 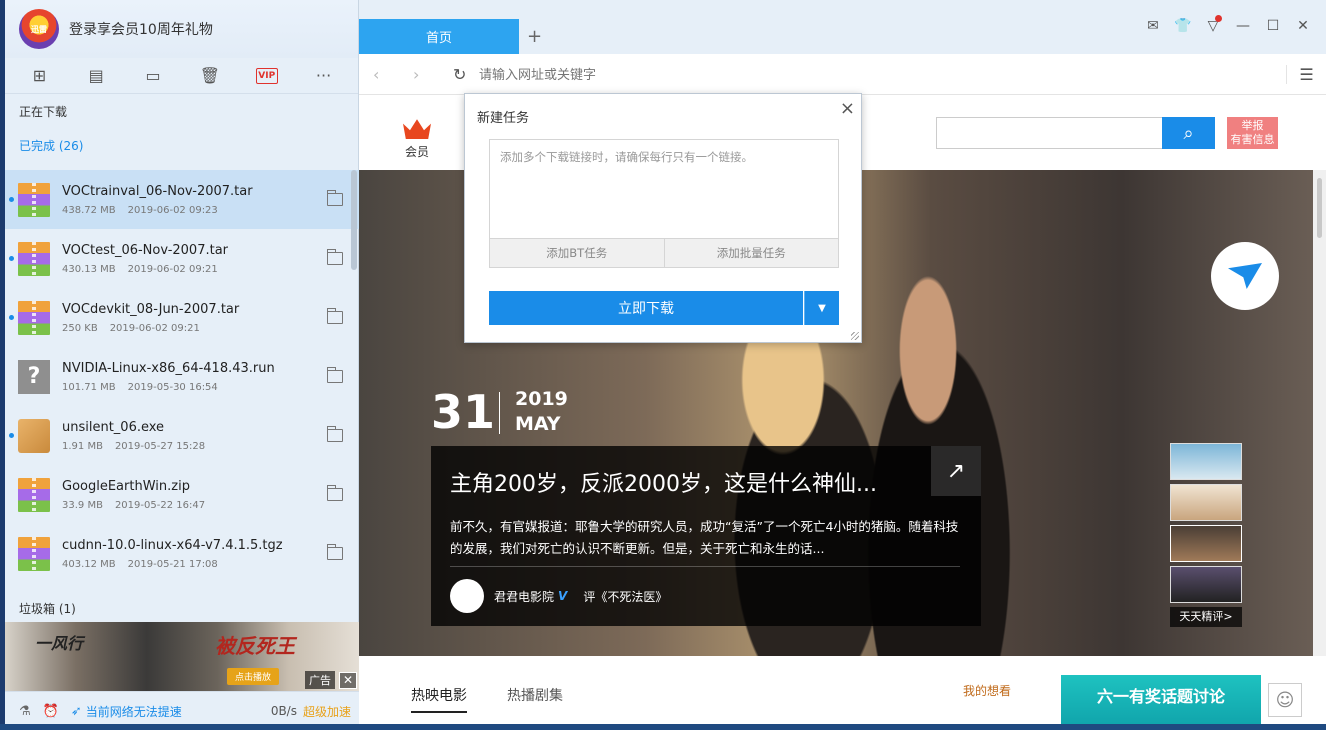 I want to click on promo-banner: 六一有奖话题讨论, so click(x=1161, y=702).